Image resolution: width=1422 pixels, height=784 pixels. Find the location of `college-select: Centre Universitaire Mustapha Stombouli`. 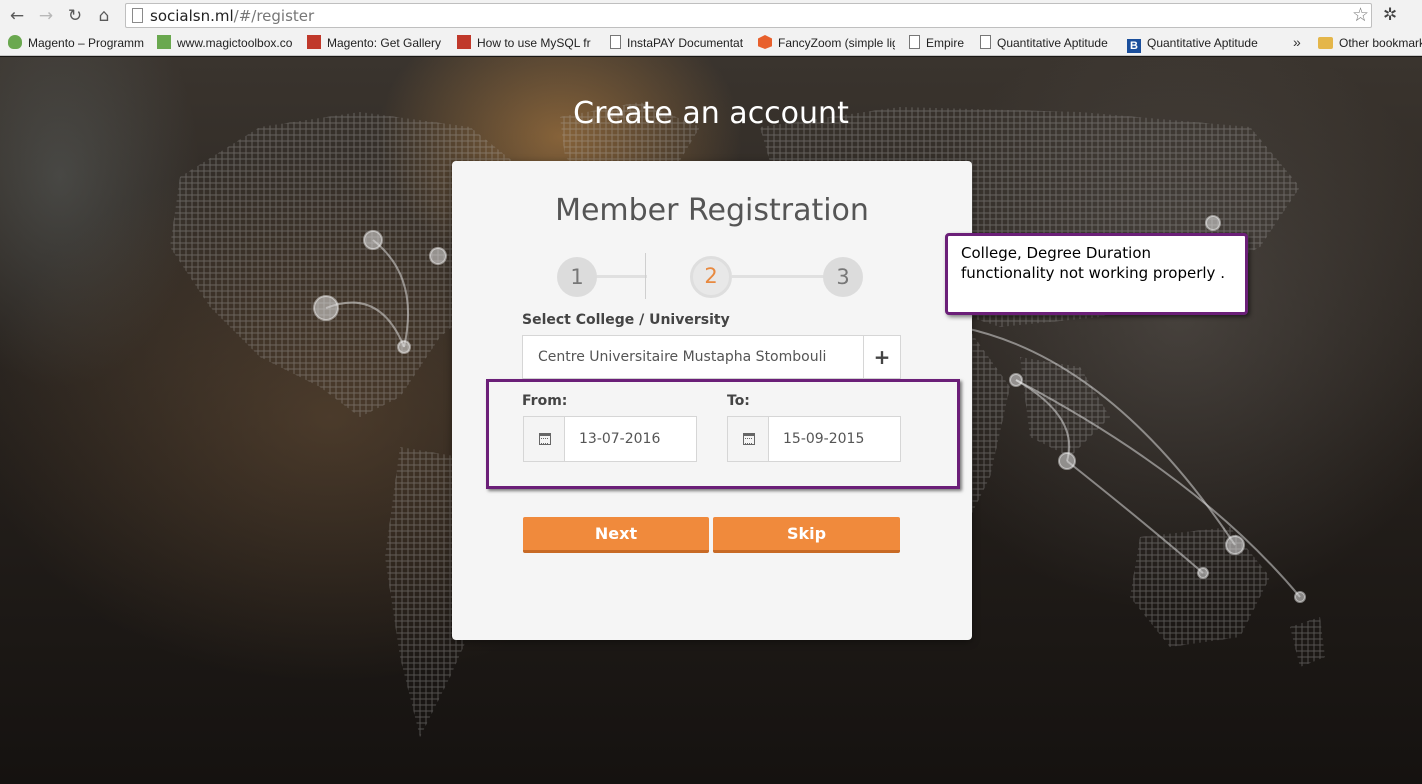

college-select: Centre Universitaire Mustapha Stombouli is located at coordinates (693, 357).